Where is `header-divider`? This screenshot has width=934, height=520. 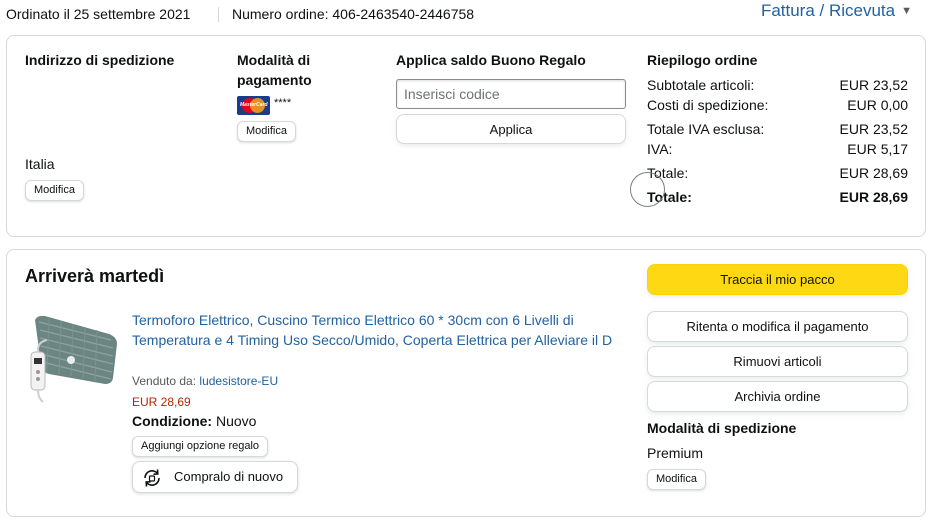 header-divider is located at coordinates (218, 14).